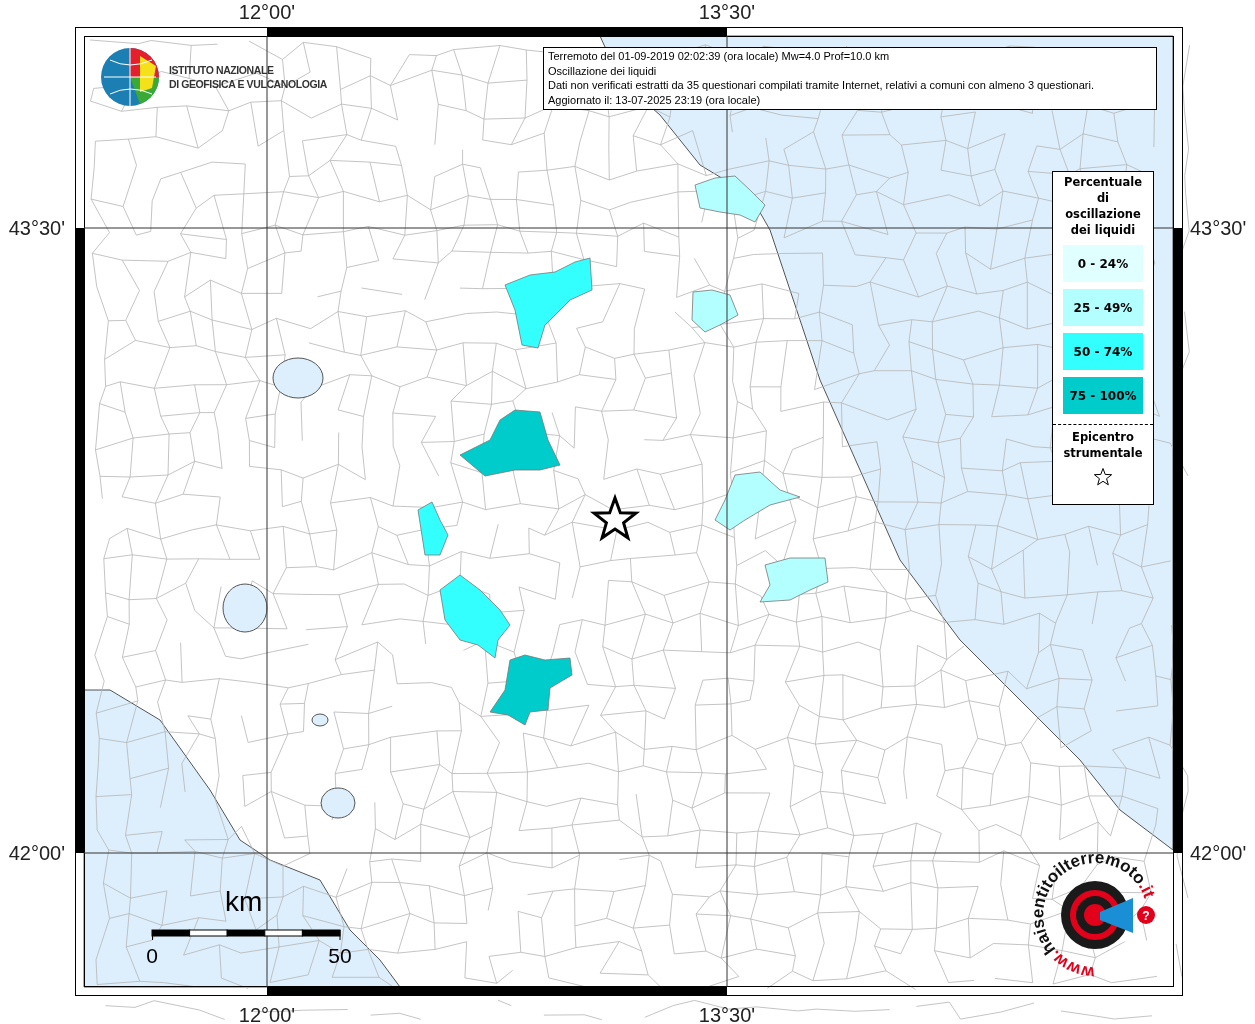 This screenshot has width=1255, height=1024. What do you see at coordinates (719, 56) in the screenshot?
I see `info-line: Terremoto del 01-09-2019 02:02:39 (ora locale) Mw=4.0 Prof=10.0 km` at bounding box center [719, 56].